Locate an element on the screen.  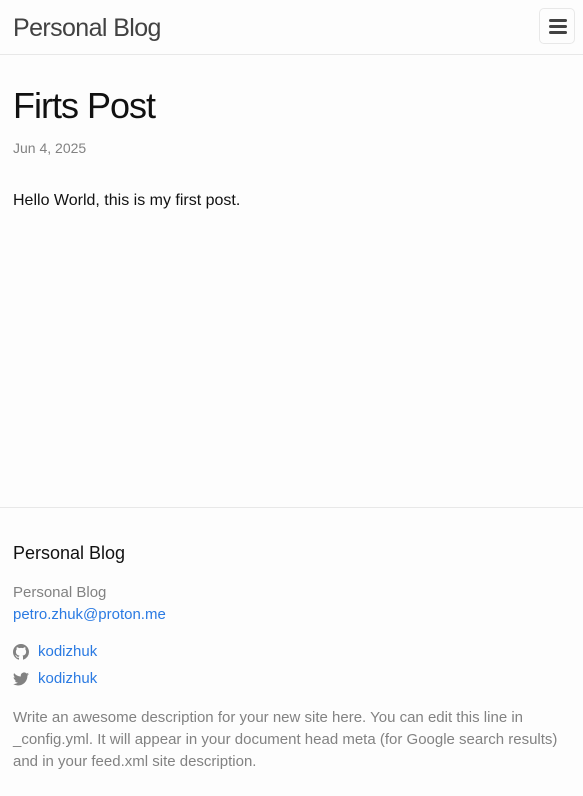
footer-heading: Personal Blog is located at coordinates (69, 553).